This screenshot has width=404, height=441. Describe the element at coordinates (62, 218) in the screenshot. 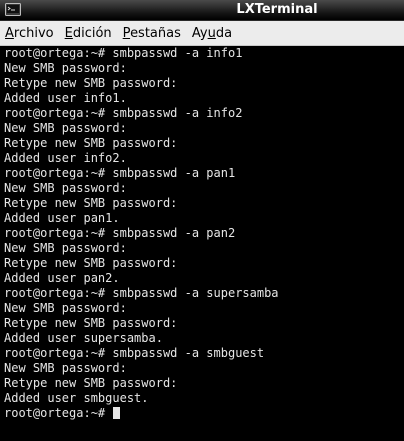

I see `terminal-line: Added user pan1.` at that location.